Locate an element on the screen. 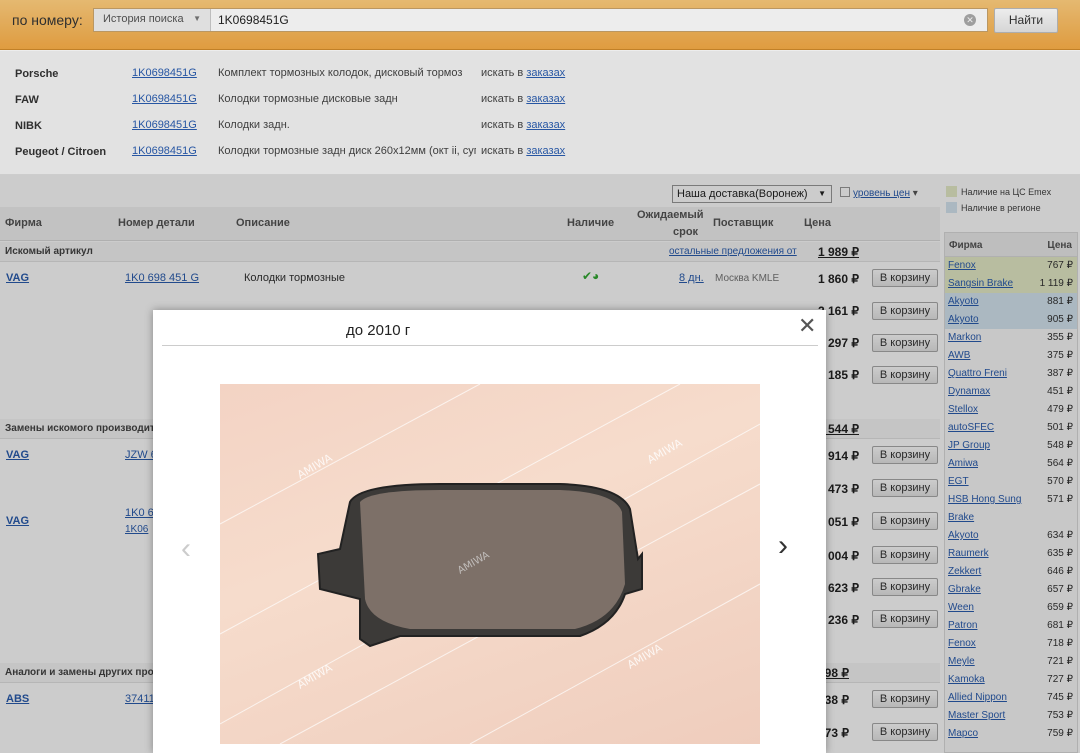 This screenshot has width=1080, height=753. modal-divider is located at coordinates (490, 345).